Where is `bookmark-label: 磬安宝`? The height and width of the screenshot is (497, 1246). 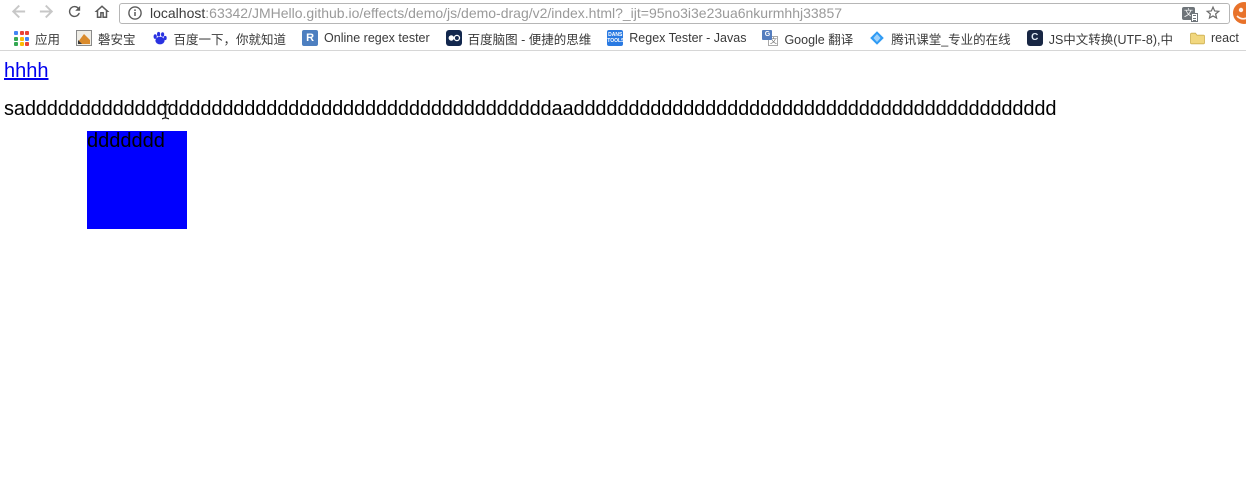 bookmark-label: 磬安宝 is located at coordinates (117, 39).